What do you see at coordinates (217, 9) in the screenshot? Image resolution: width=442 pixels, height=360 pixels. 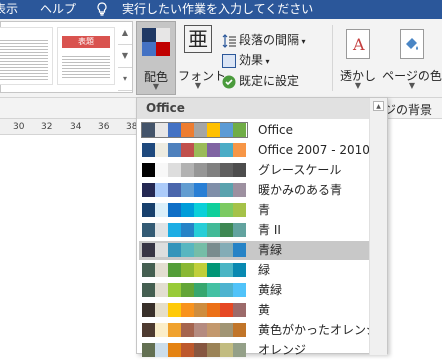 I see `tell-me-input: 実行したい作業を入力してください` at bounding box center [217, 9].